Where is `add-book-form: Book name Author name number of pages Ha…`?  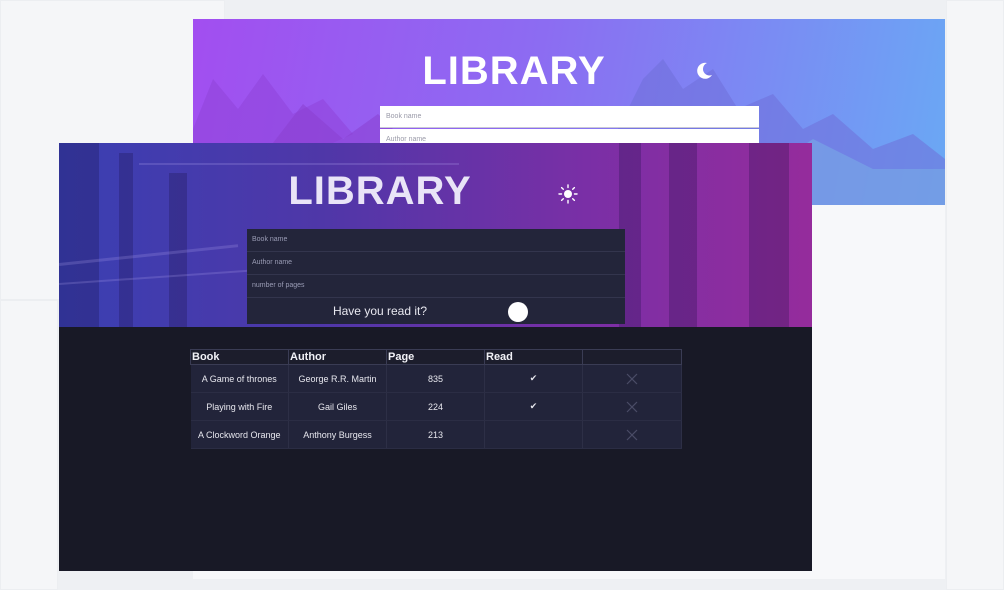
add-book-form: Book name Author name number of pages Ha… is located at coordinates (436, 276).